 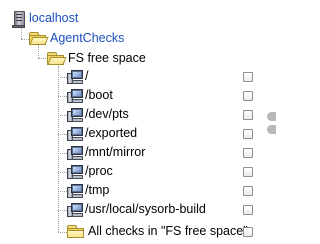 I want to click on tree-node-check: /dev/pts, so click(x=97, y=114).